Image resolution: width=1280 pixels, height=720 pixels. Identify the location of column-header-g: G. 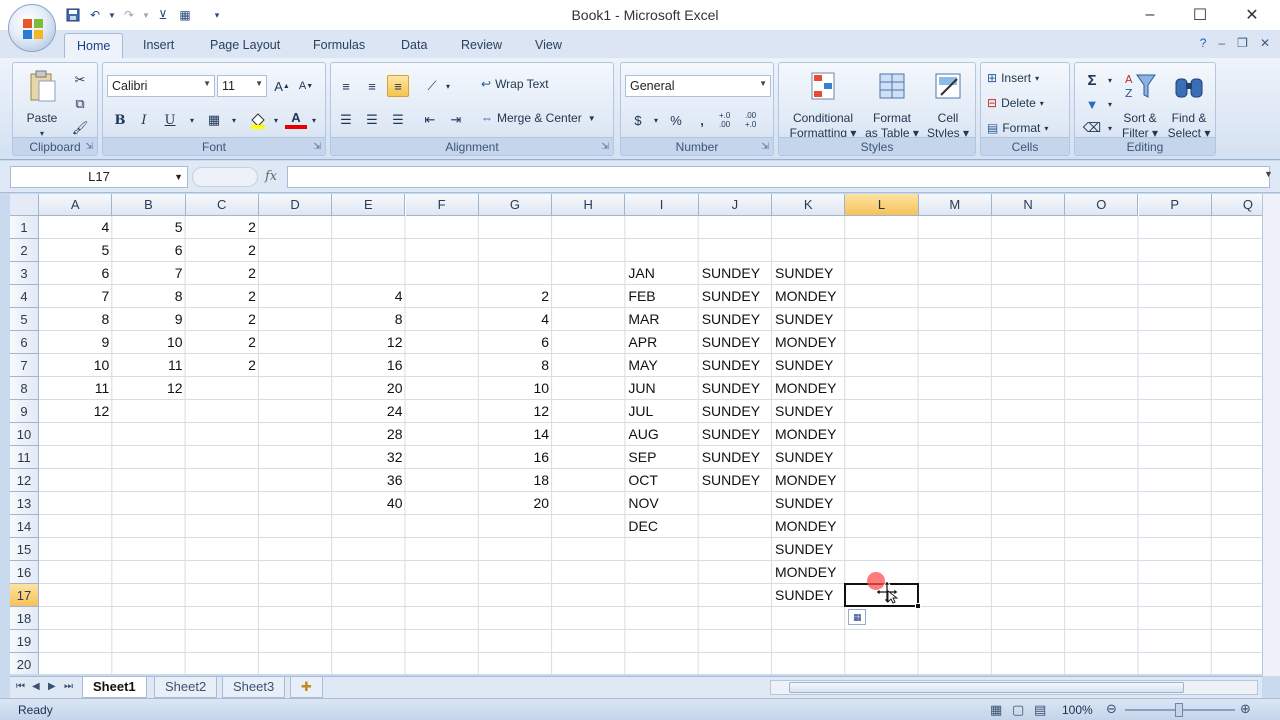
(515, 205).